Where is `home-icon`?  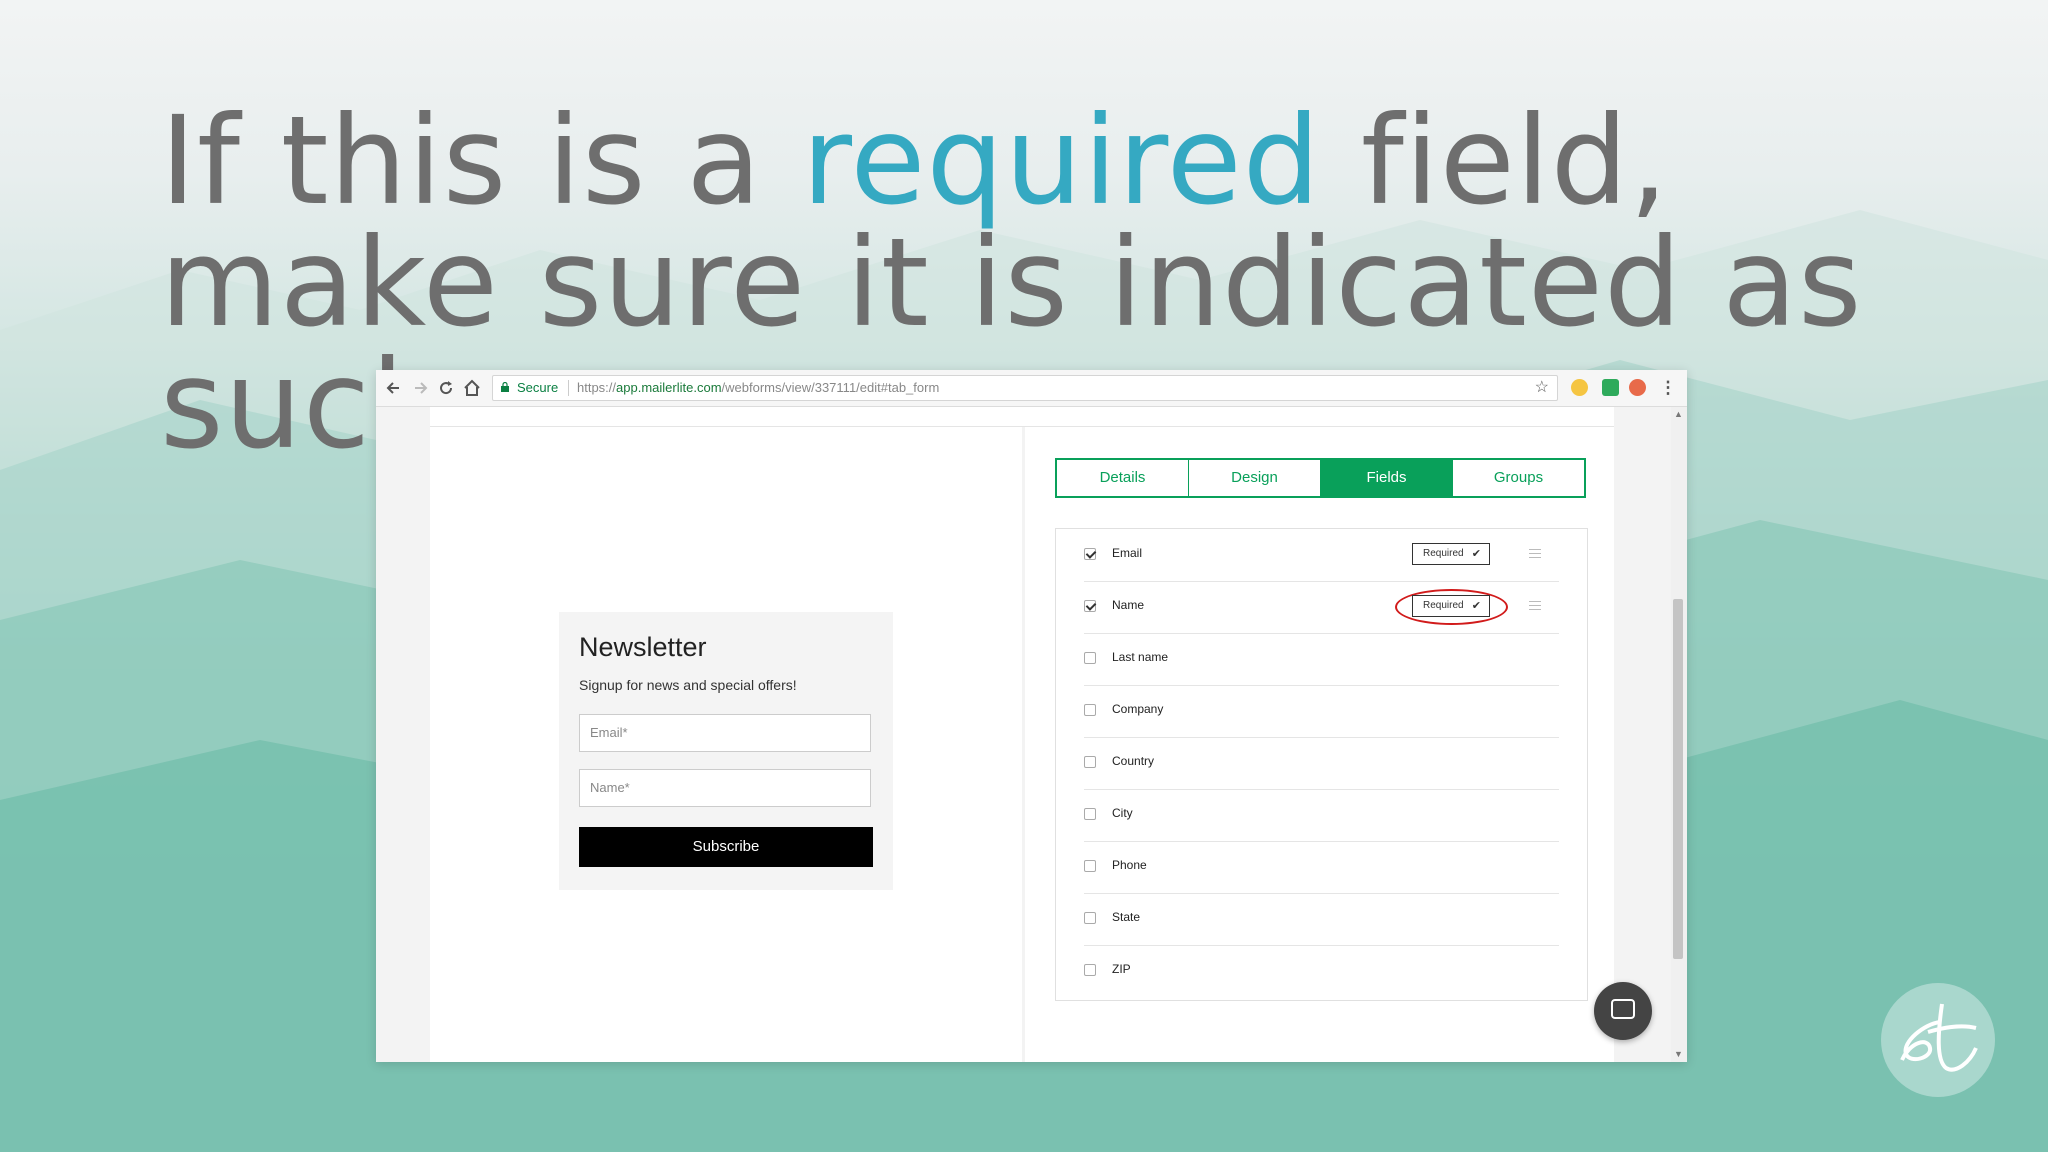
home-icon is located at coordinates (472, 388).